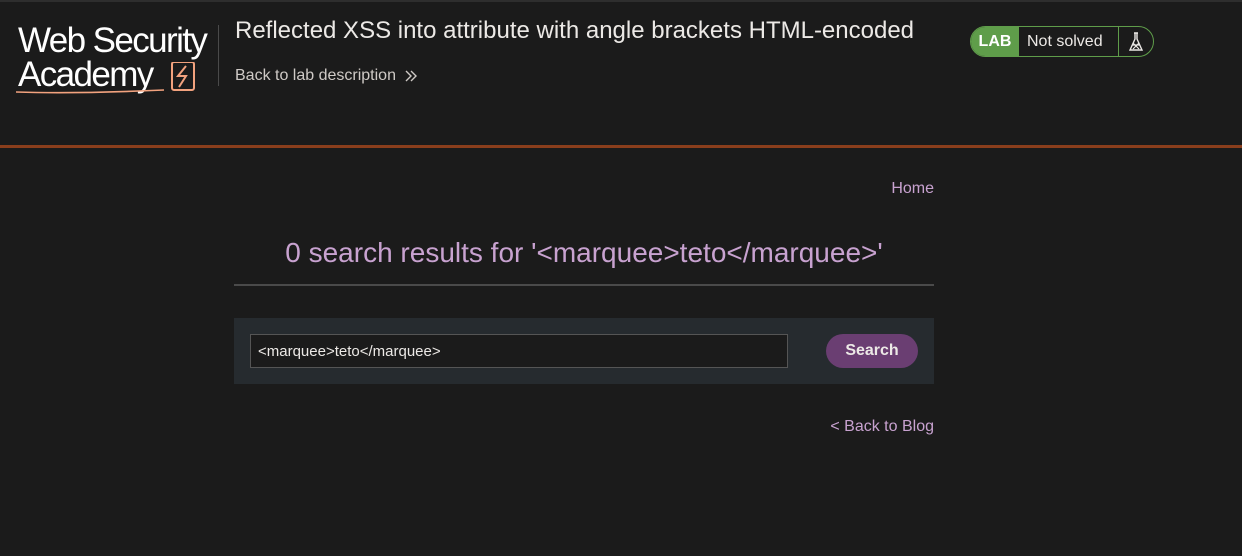 The image size is (1242, 556). Describe the element at coordinates (995, 41) in the screenshot. I see `lab-badge: LAB` at that location.